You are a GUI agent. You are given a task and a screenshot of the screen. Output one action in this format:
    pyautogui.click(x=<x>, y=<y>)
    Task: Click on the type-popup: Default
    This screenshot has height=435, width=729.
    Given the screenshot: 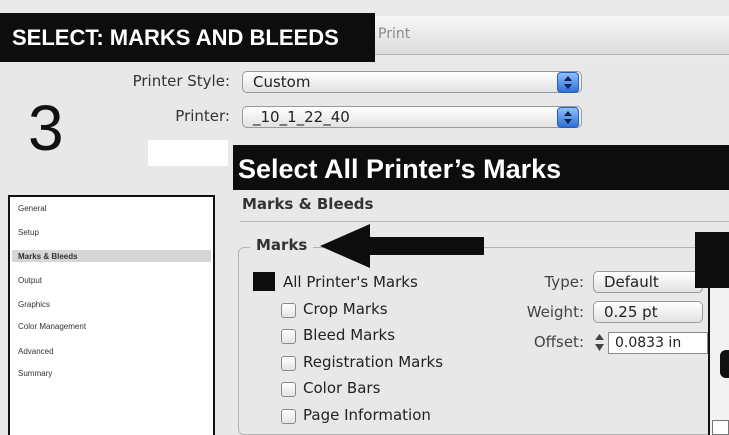 What is the action you would take?
    pyautogui.click(x=648, y=282)
    